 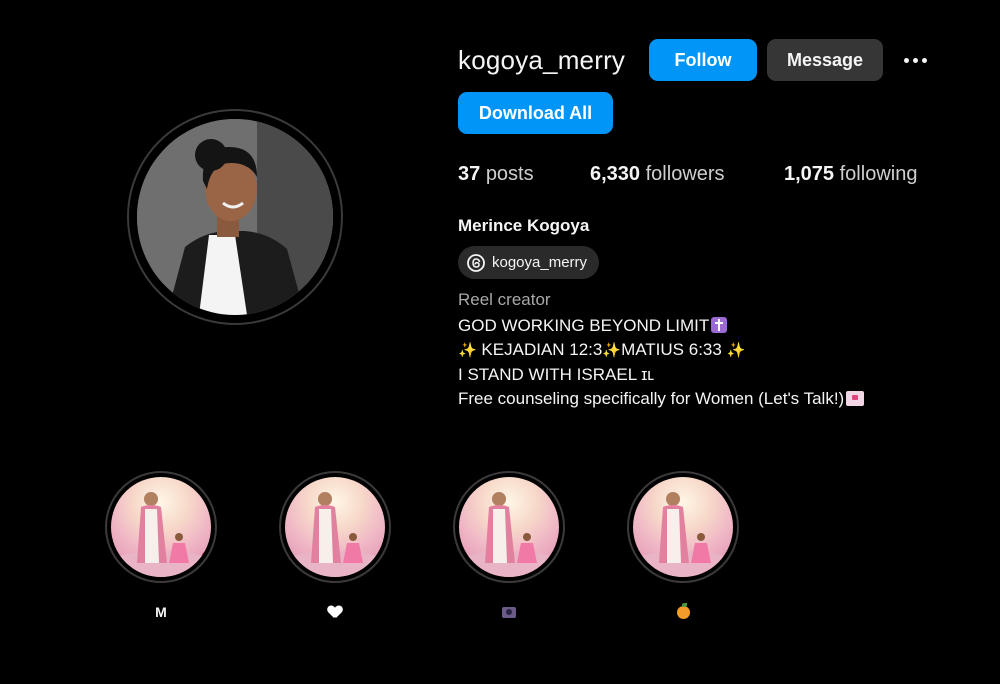 What do you see at coordinates (719, 325) in the screenshot?
I see `latin-cross-icon` at bounding box center [719, 325].